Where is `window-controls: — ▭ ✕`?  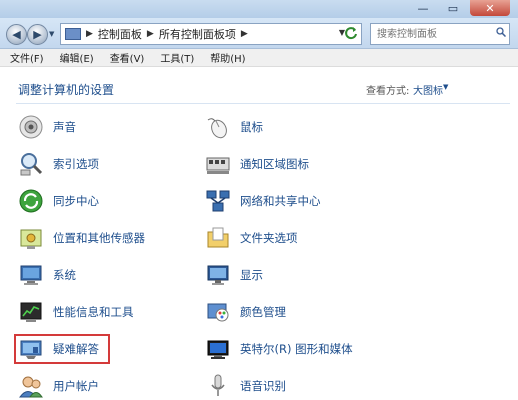 window-controls: — ▭ ✕ is located at coordinates (460, 8).